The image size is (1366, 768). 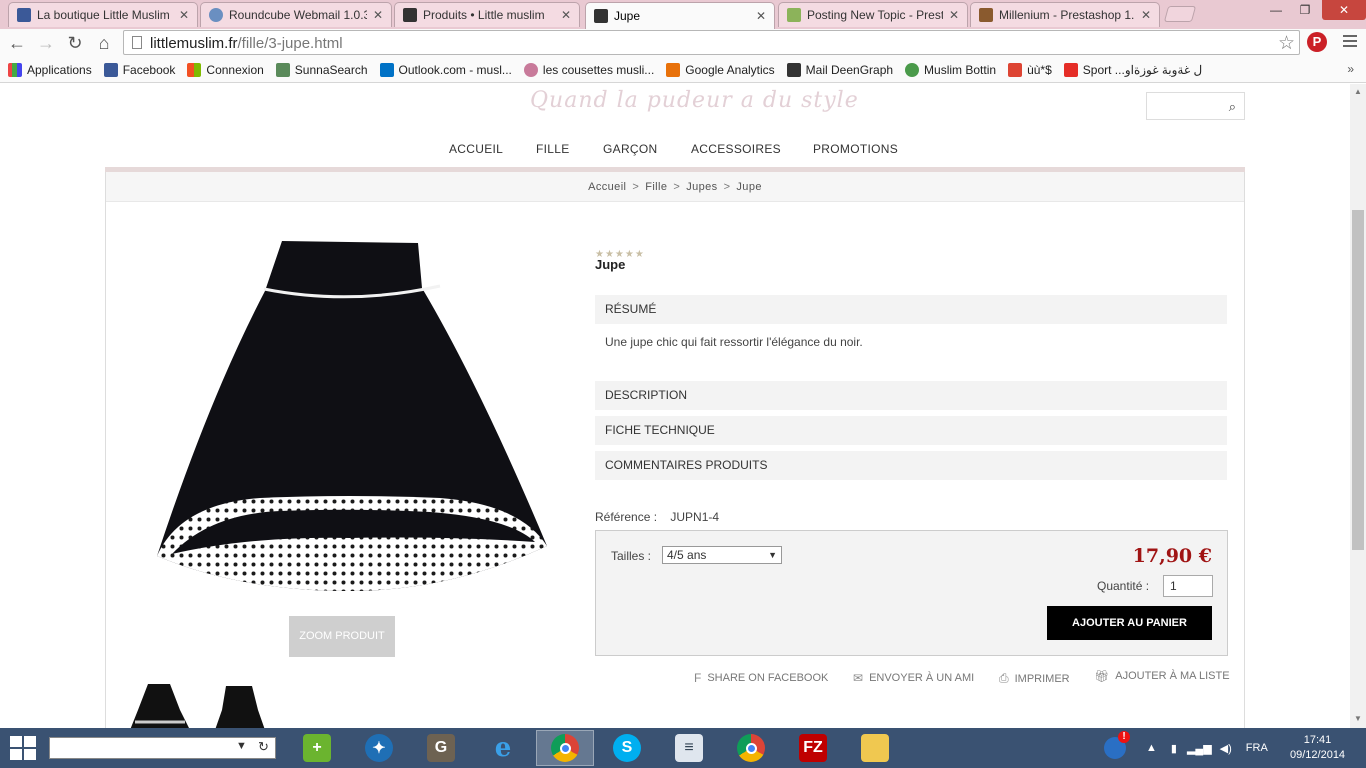 What do you see at coordinates (503, 748) in the screenshot?
I see `taskbar-app-ie: e` at bounding box center [503, 748].